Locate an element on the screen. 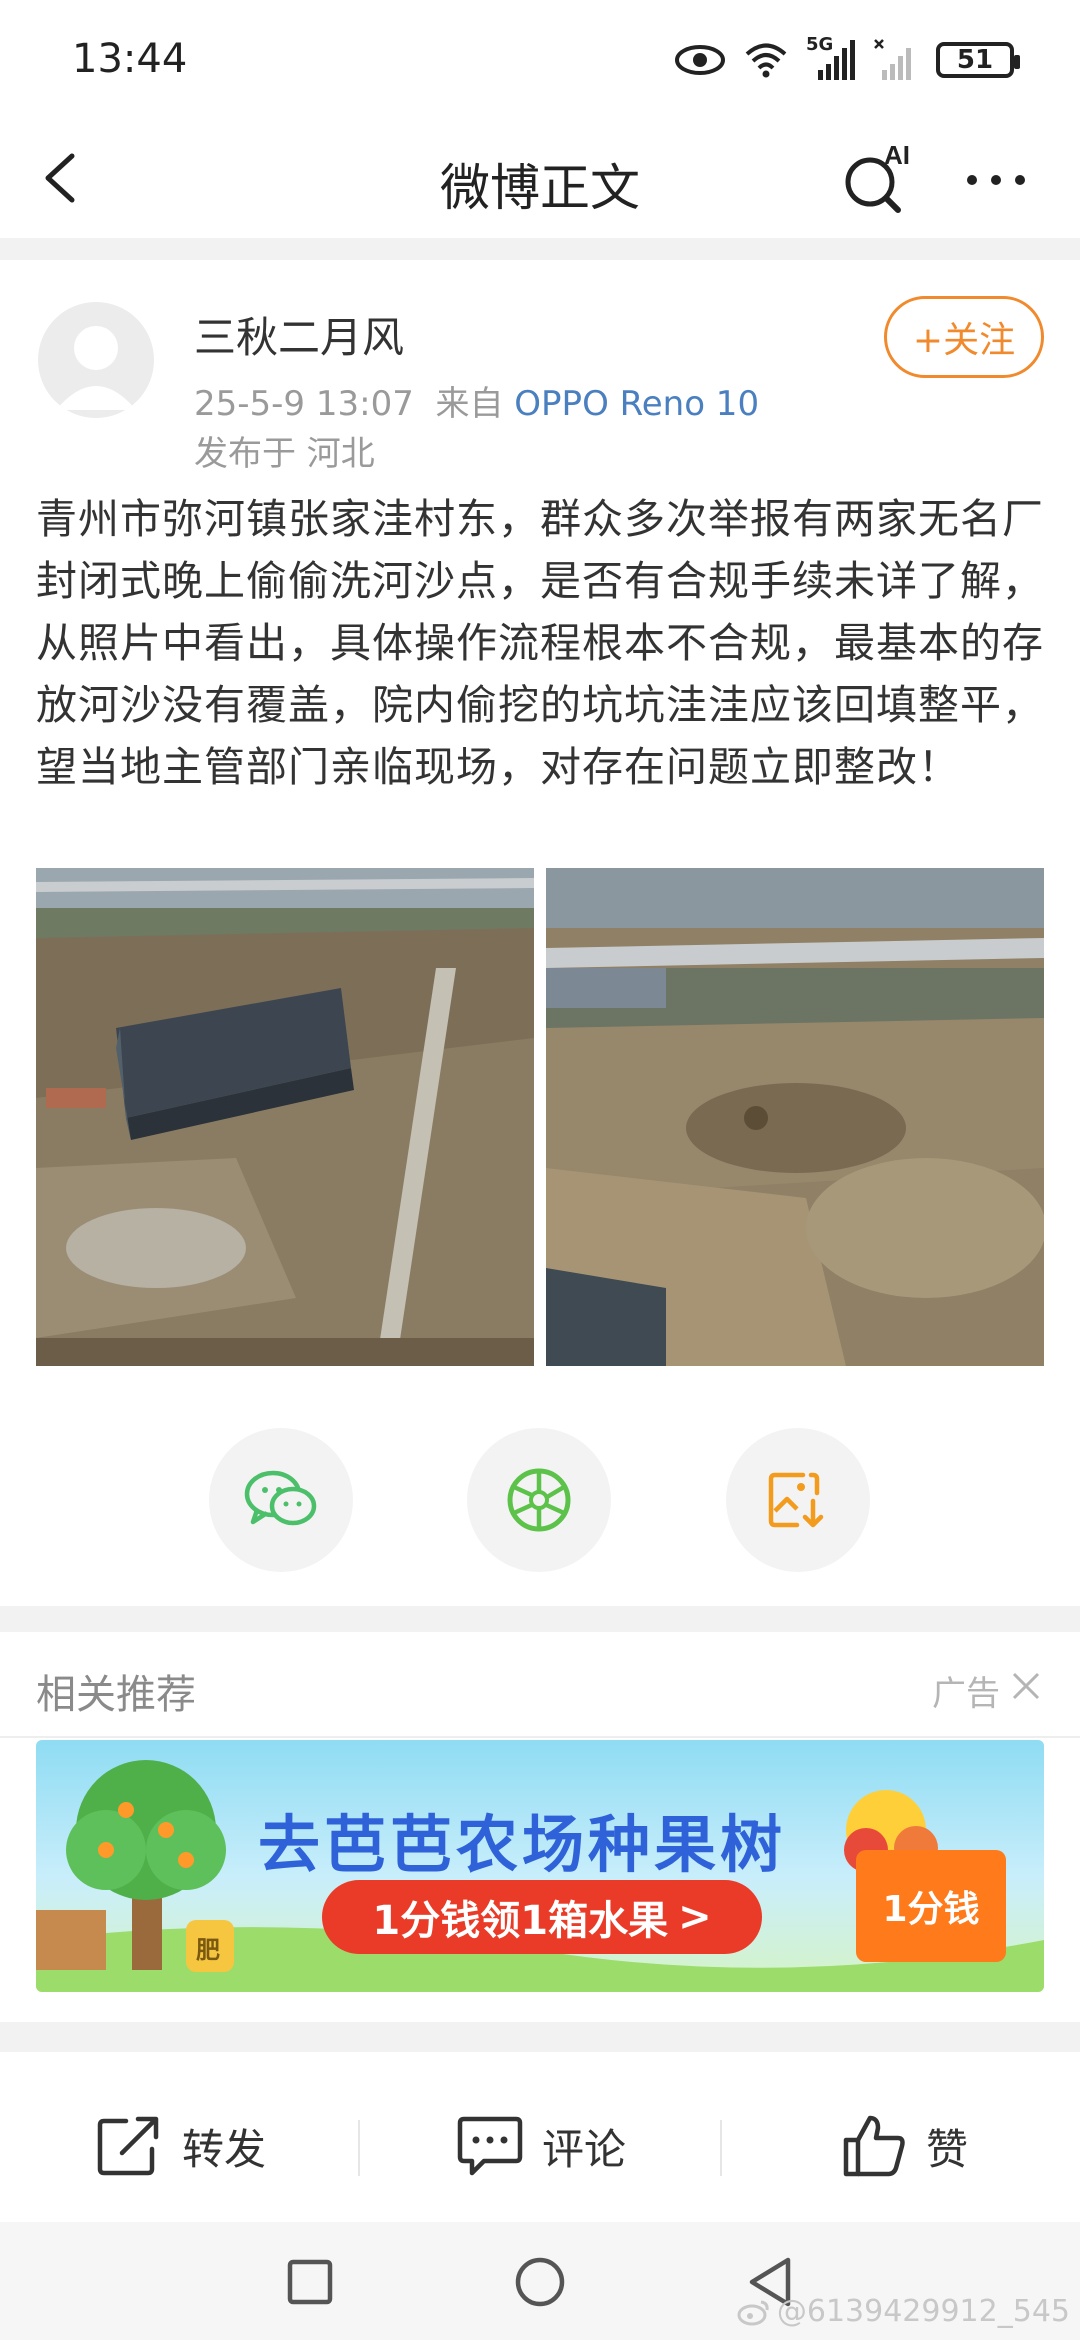 The image size is (1080, 2340). follow-button: +关注 is located at coordinates (964, 337).